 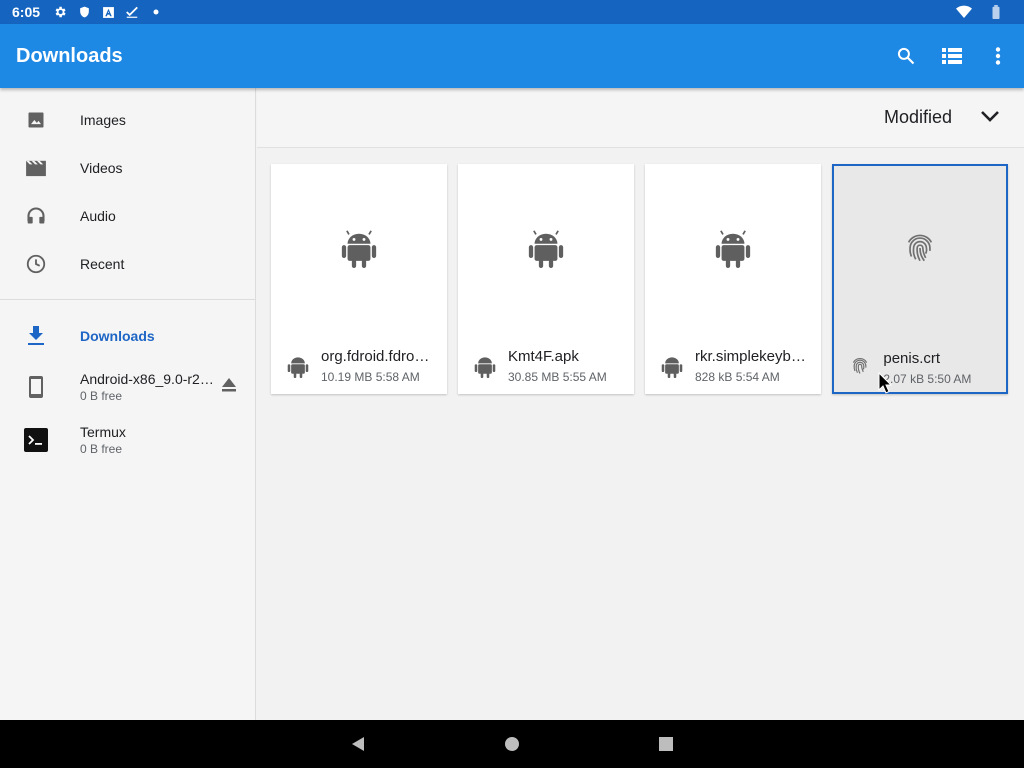 What do you see at coordinates (127, 120) in the screenshot?
I see `drawer-item-images: Images` at bounding box center [127, 120].